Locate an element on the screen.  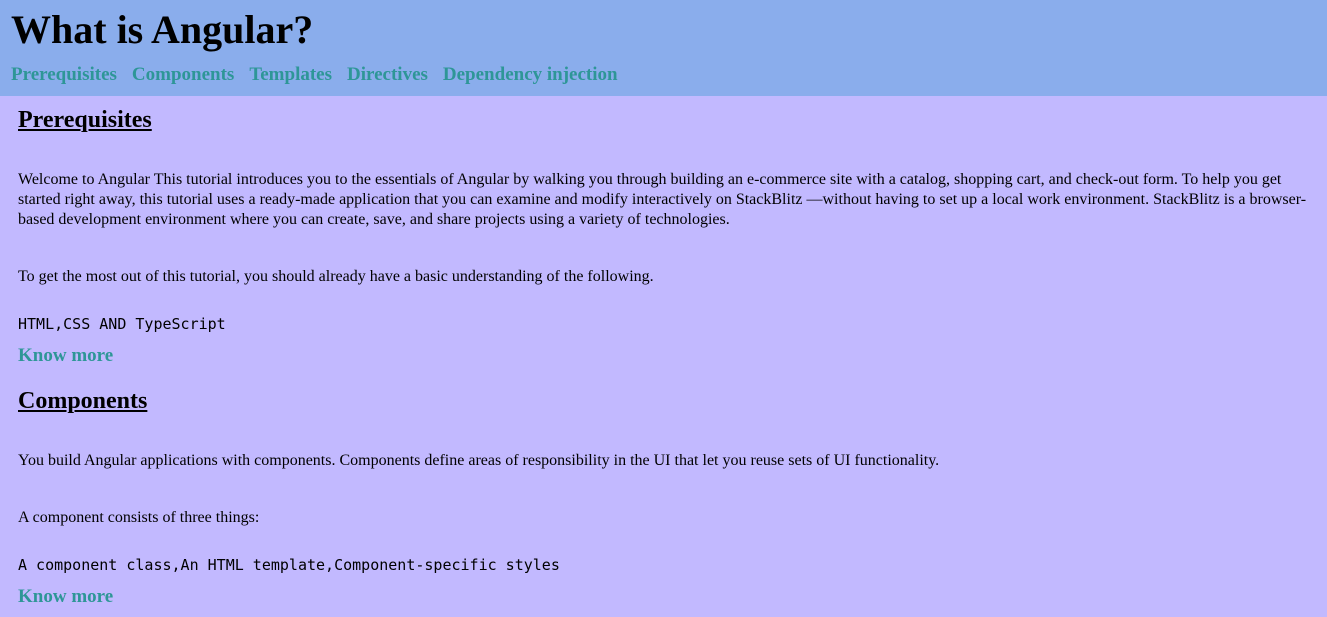
nav-link-prerequisites: Prerequisites is located at coordinates (64, 75).